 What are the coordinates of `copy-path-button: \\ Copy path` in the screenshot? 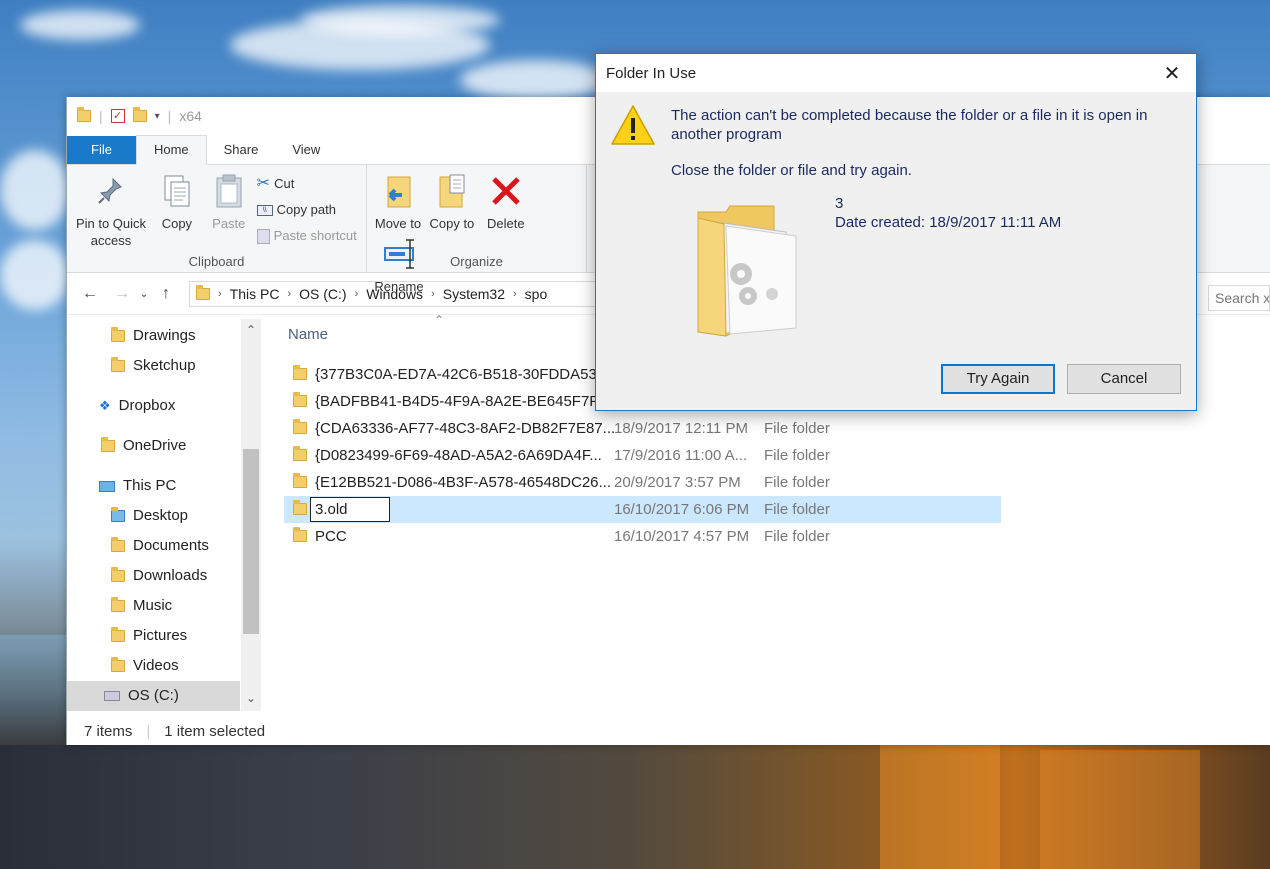 It's located at (306, 210).